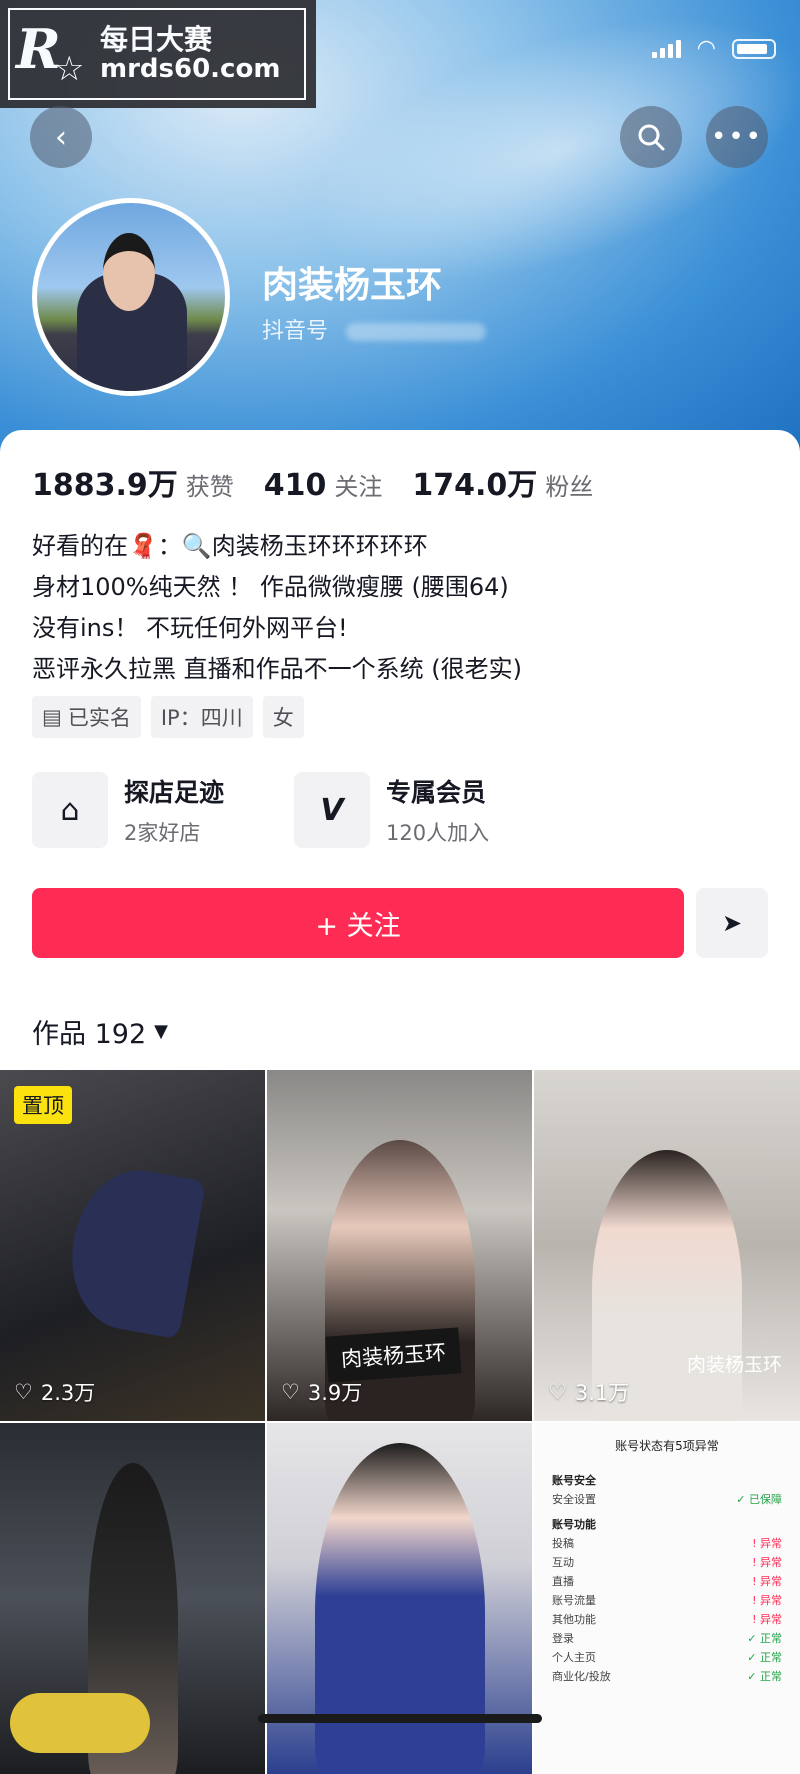 The height and width of the screenshot is (1774, 800). What do you see at coordinates (131, 297) in the screenshot?
I see `avatar` at bounding box center [131, 297].